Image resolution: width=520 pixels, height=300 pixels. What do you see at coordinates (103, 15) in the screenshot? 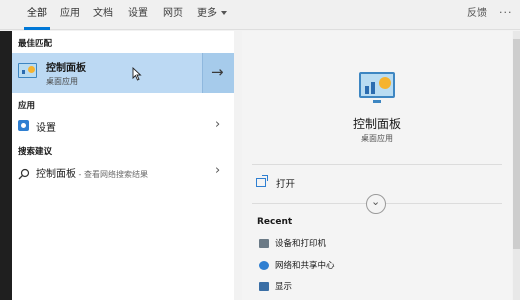
I see `tab-documents: 文档` at bounding box center [103, 15].